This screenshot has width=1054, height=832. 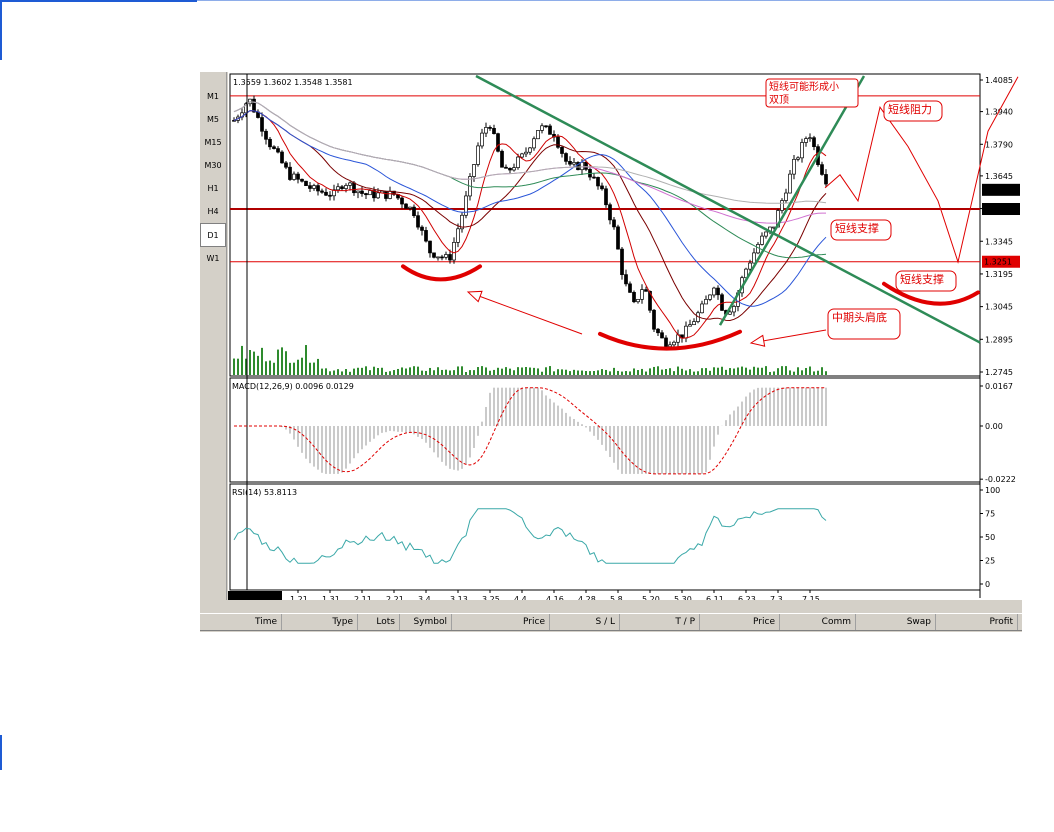 What do you see at coordinates (459, 597) in the screenshot?
I see `date-tick-label: 3.13` at bounding box center [459, 597].